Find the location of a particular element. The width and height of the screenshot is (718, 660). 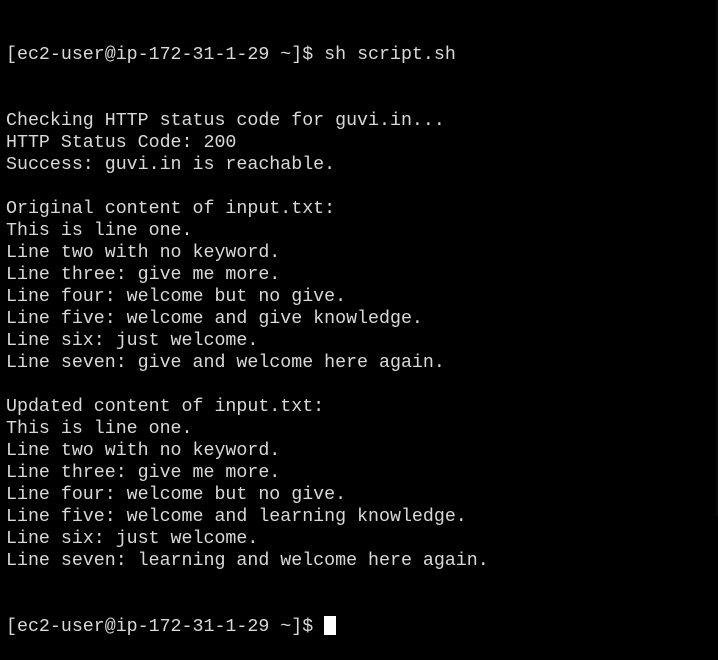

output-line: Line five: welcome and give knowledge. is located at coordinates (214, 319).